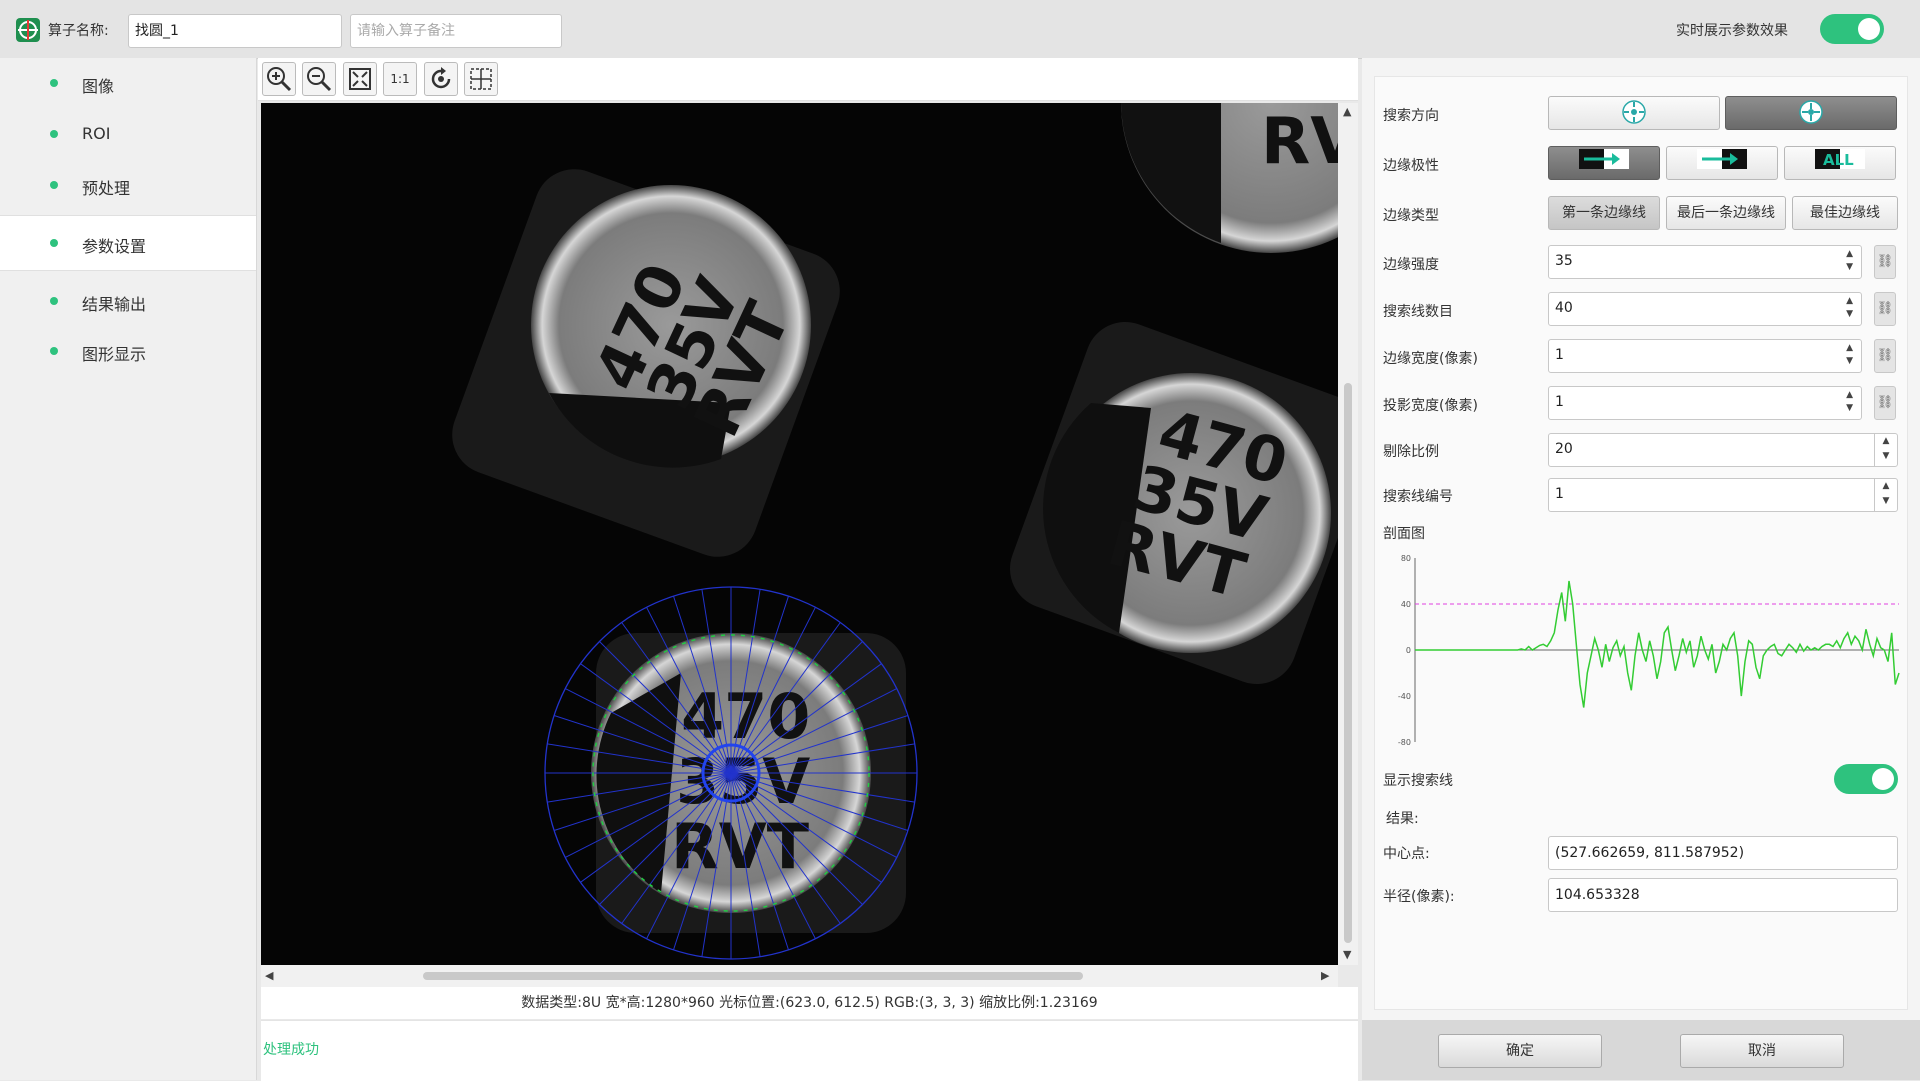 The width and height of the screenshot is (1920, 1081). What do you see at coordinates (1406, 558) in the screenshot?
I see `y-tick-label: 80` at bounding box center [1406, 558].